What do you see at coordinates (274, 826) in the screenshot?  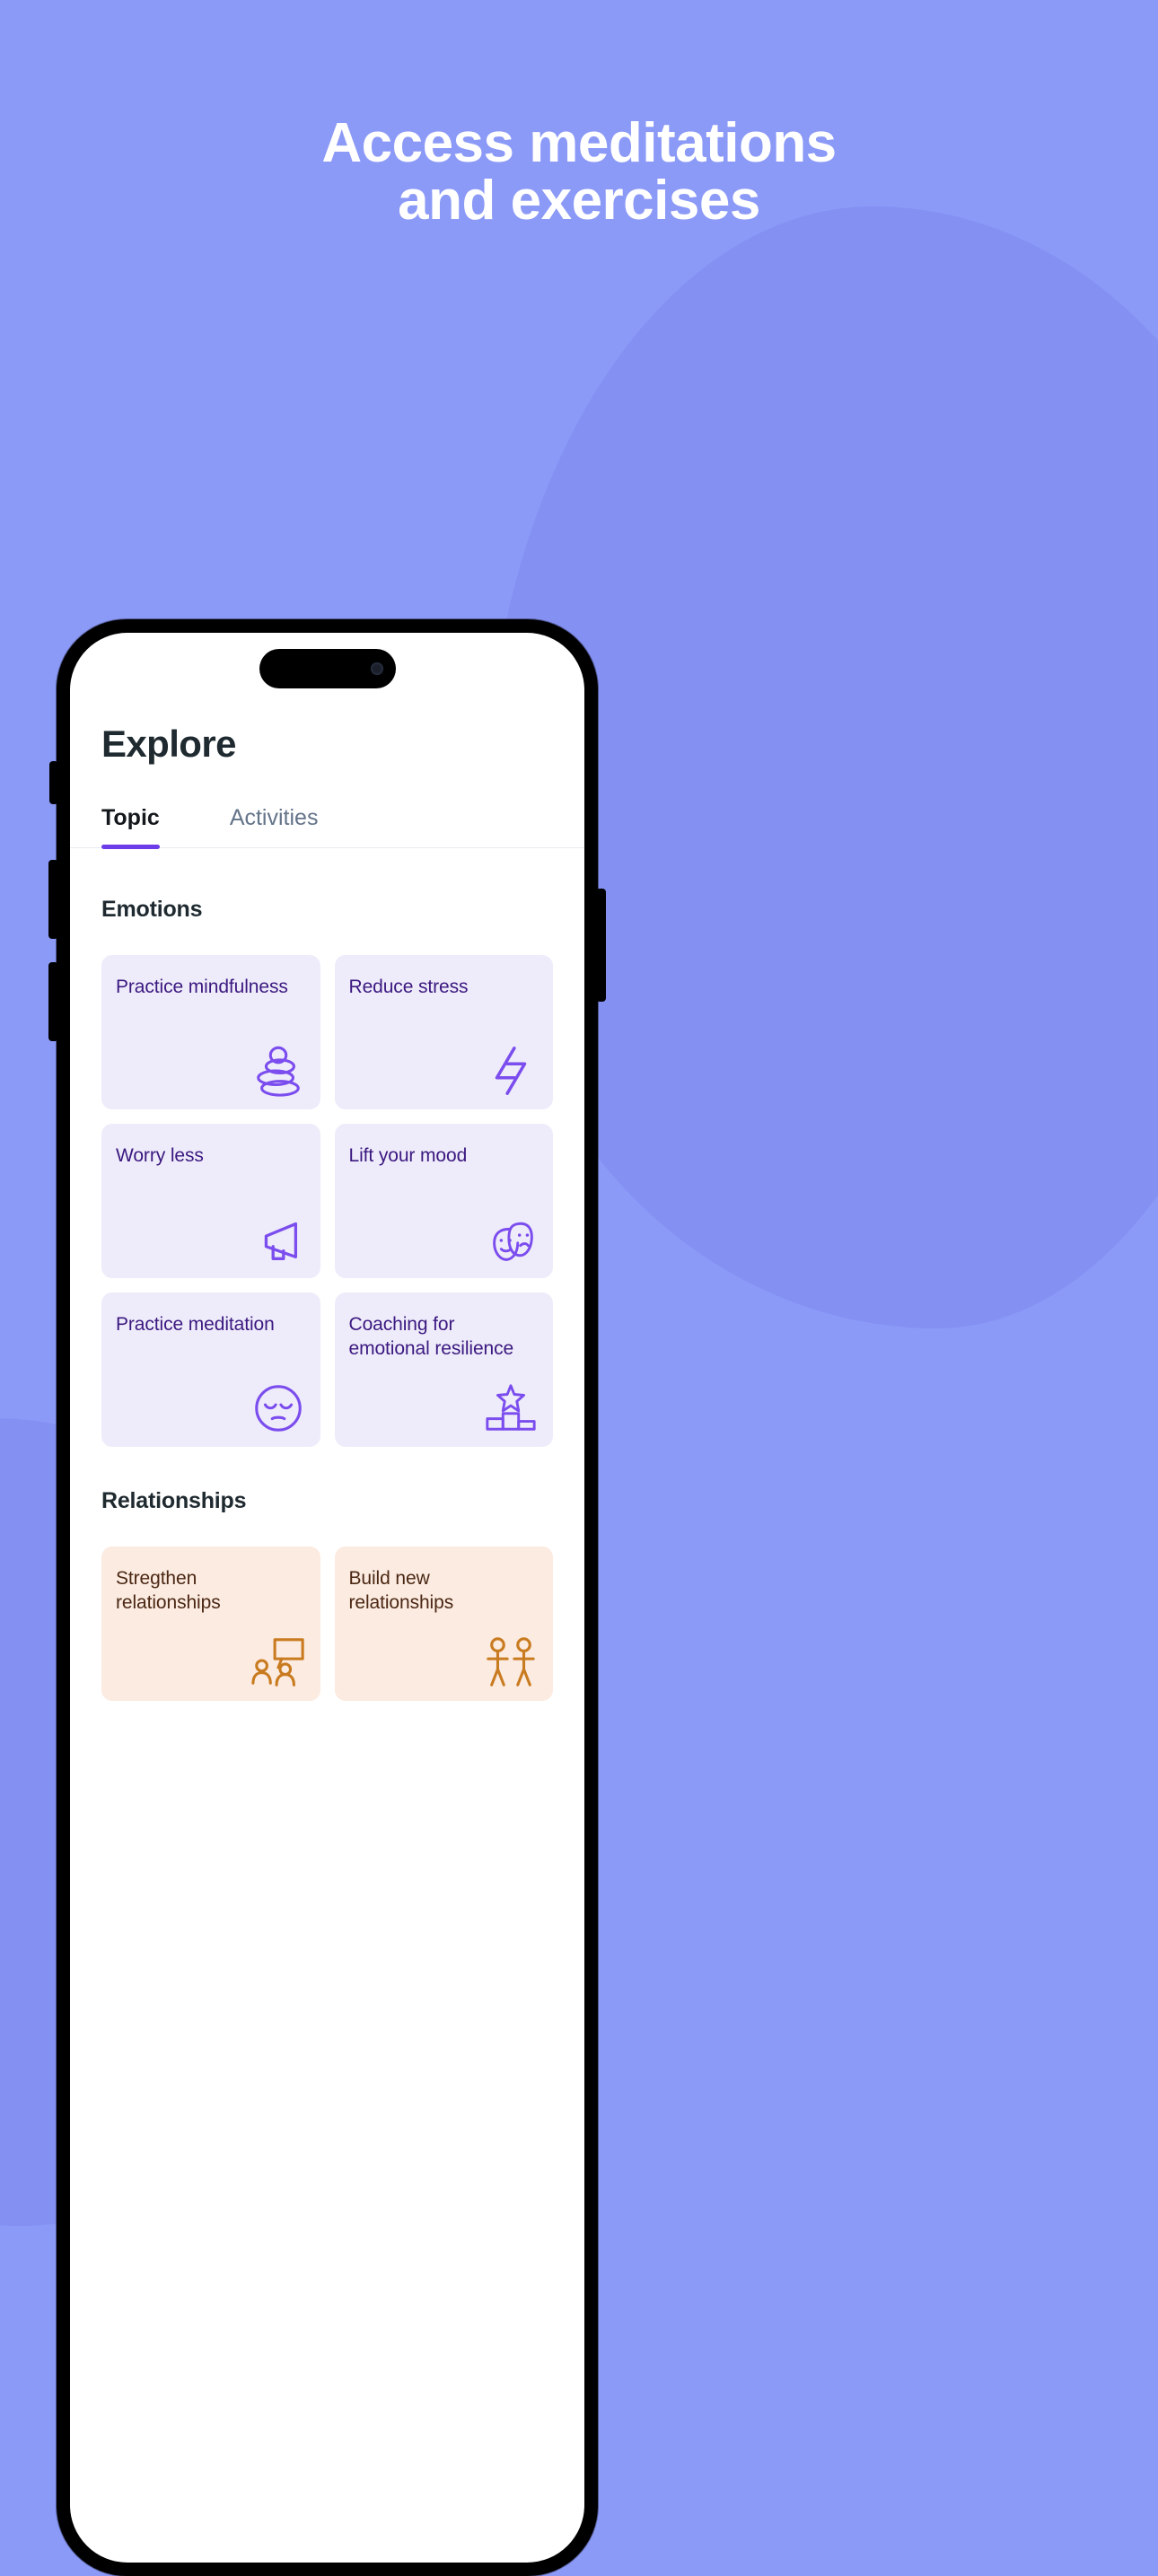 I see `tab-activities: Activities` at bounding box center [274, 826].